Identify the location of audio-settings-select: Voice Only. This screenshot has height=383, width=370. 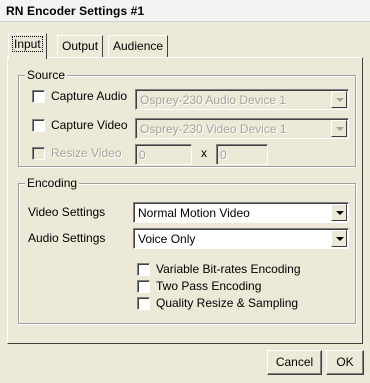
(241, 238).